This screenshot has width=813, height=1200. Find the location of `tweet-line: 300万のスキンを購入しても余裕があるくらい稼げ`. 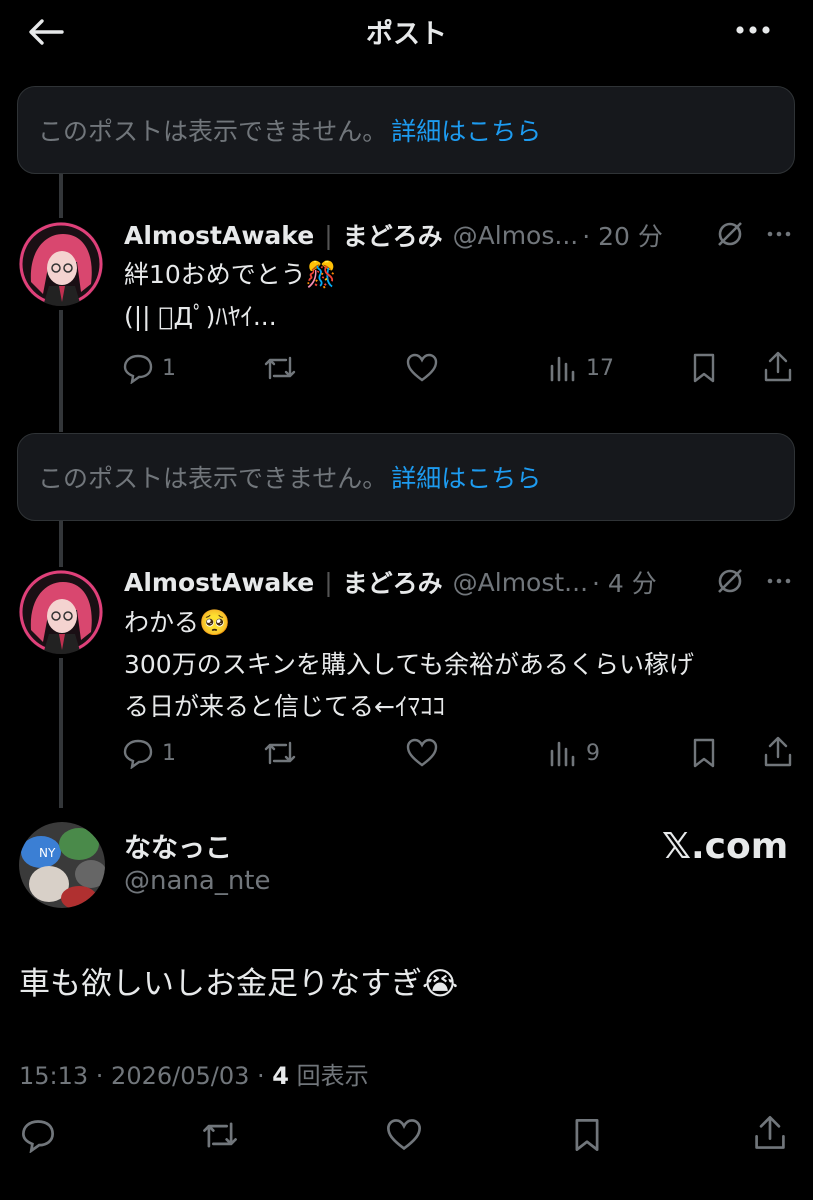

tweet-line: 300万のスキンを購入しても余裕があるくらい稼げ is located at coordinates (409, 664).